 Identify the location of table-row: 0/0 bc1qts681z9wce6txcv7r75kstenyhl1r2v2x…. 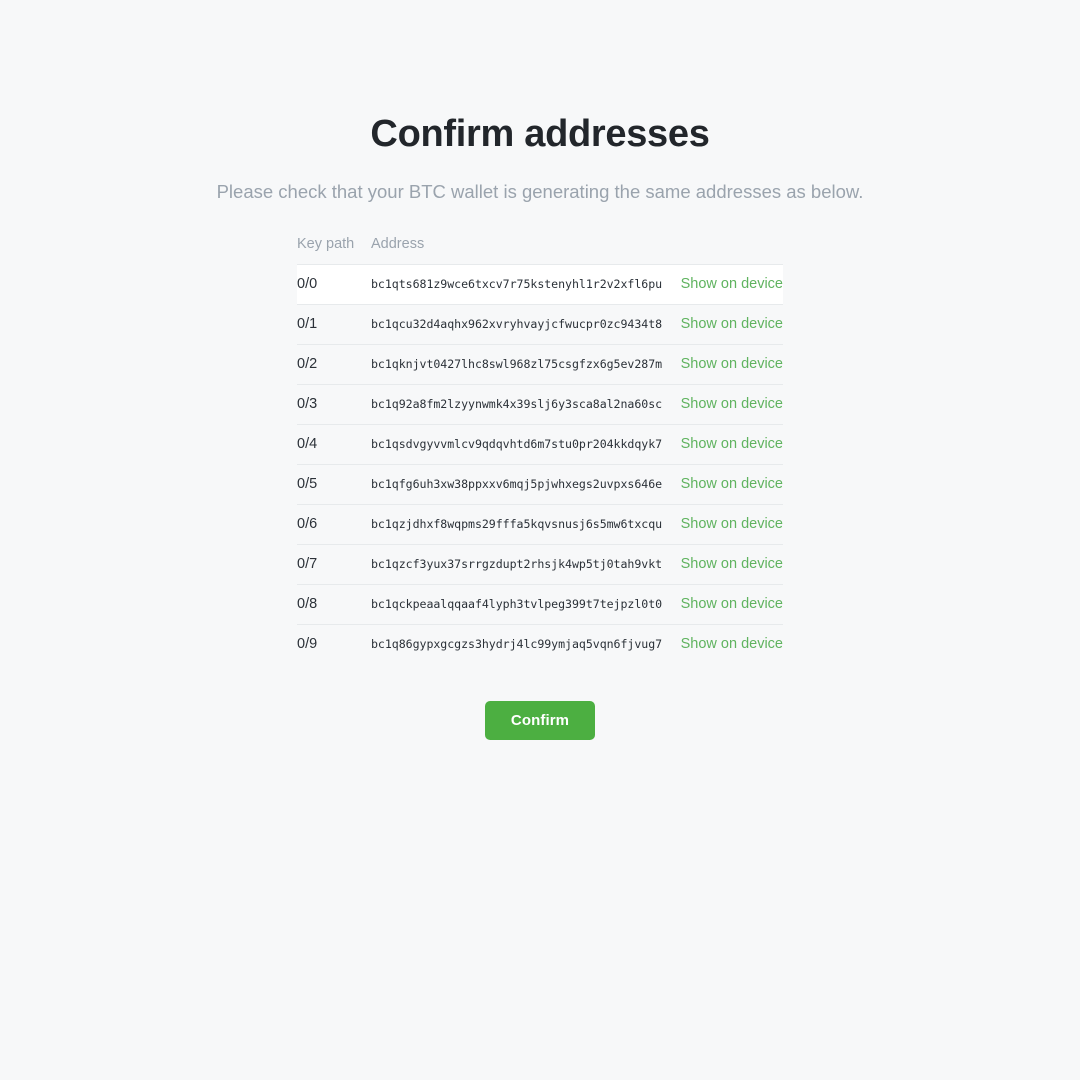
(540, 284).